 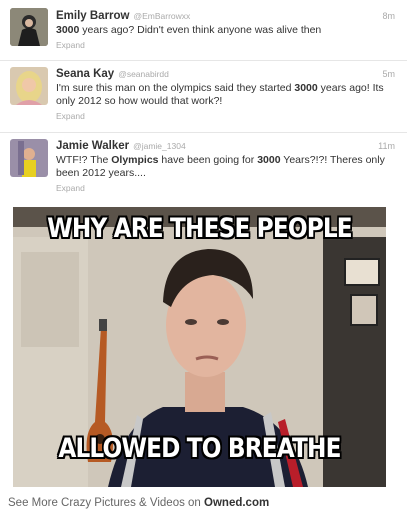 I want to click on footer-brand-link: Owned.com, so click(x=236, y=503).